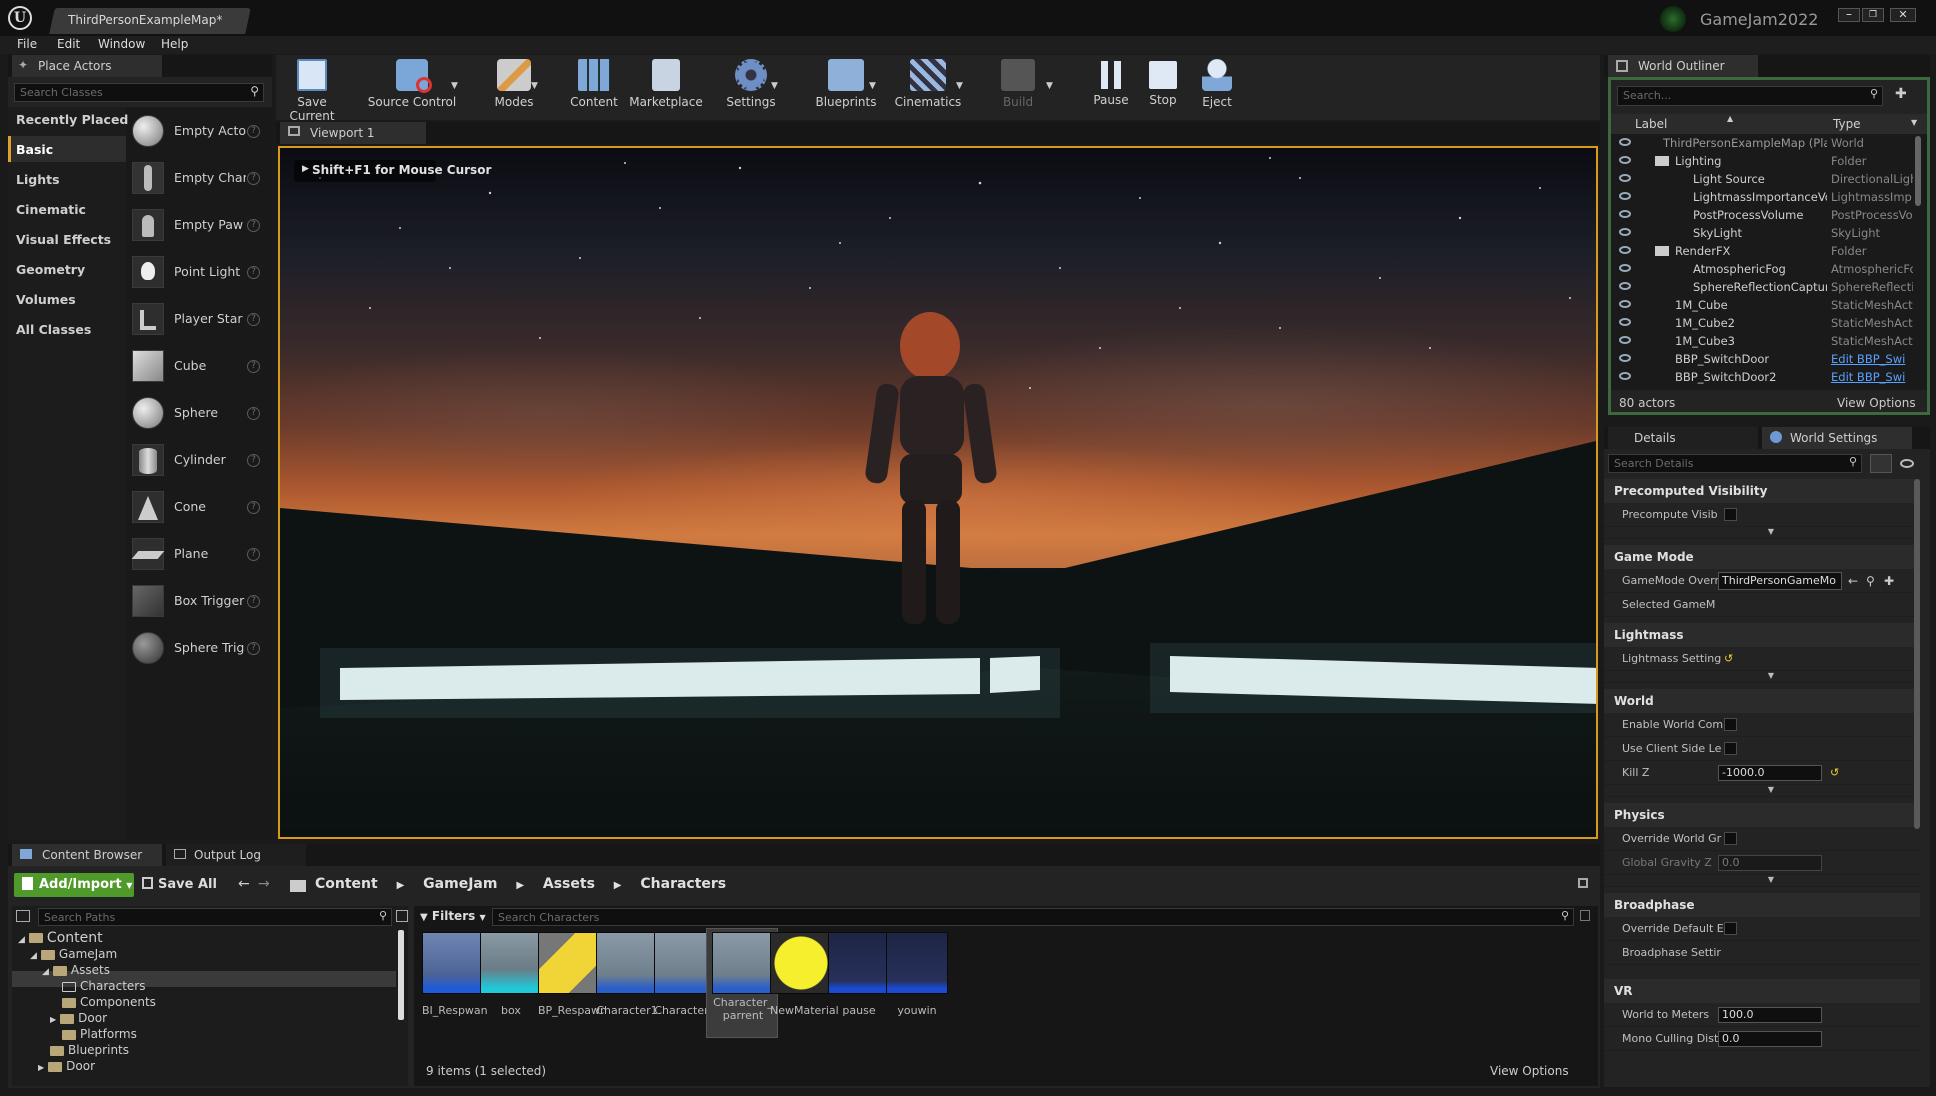 This screenshot has width=1936, height=1096. I want to click on override-default-checkbox, so click(1730, 928).